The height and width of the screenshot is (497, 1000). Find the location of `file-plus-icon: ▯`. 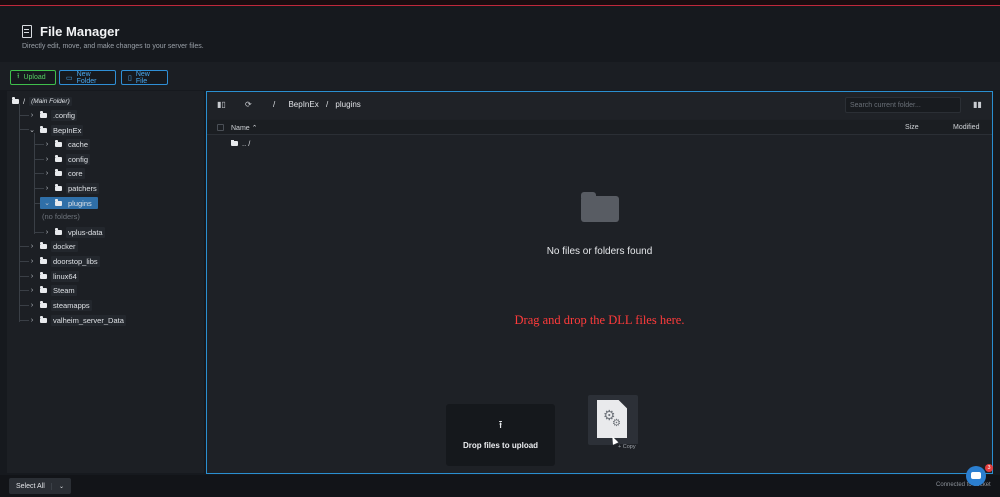

file-plus-icon: ▯ is located at coordinates (130, 78).